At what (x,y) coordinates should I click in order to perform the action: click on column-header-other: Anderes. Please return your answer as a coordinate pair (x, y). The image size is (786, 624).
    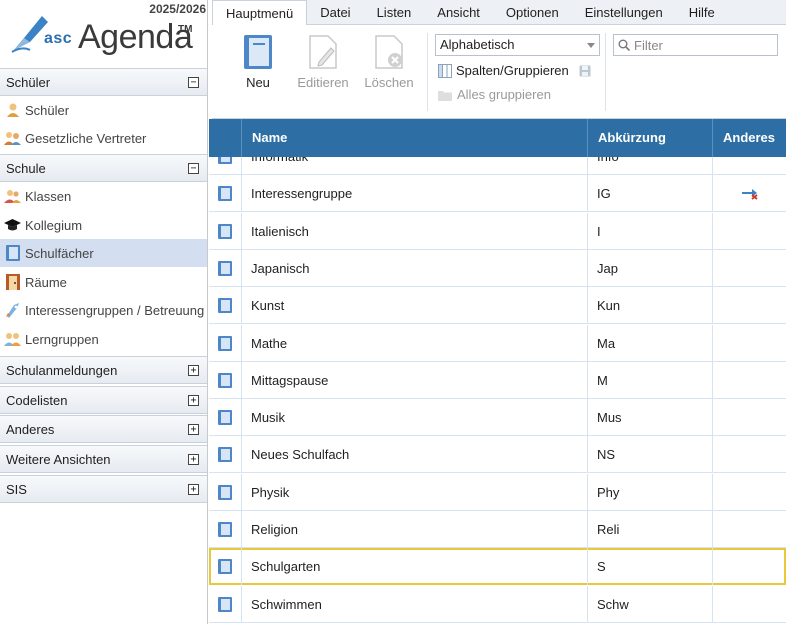
    Looking at the image, I should click on (749, 138).